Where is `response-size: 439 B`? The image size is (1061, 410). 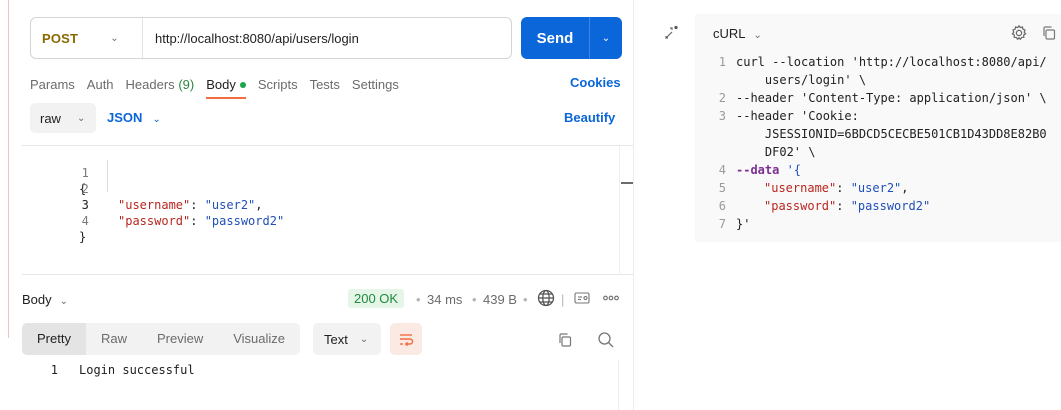 response-size: 439 B is located at coordinates (500, 299).